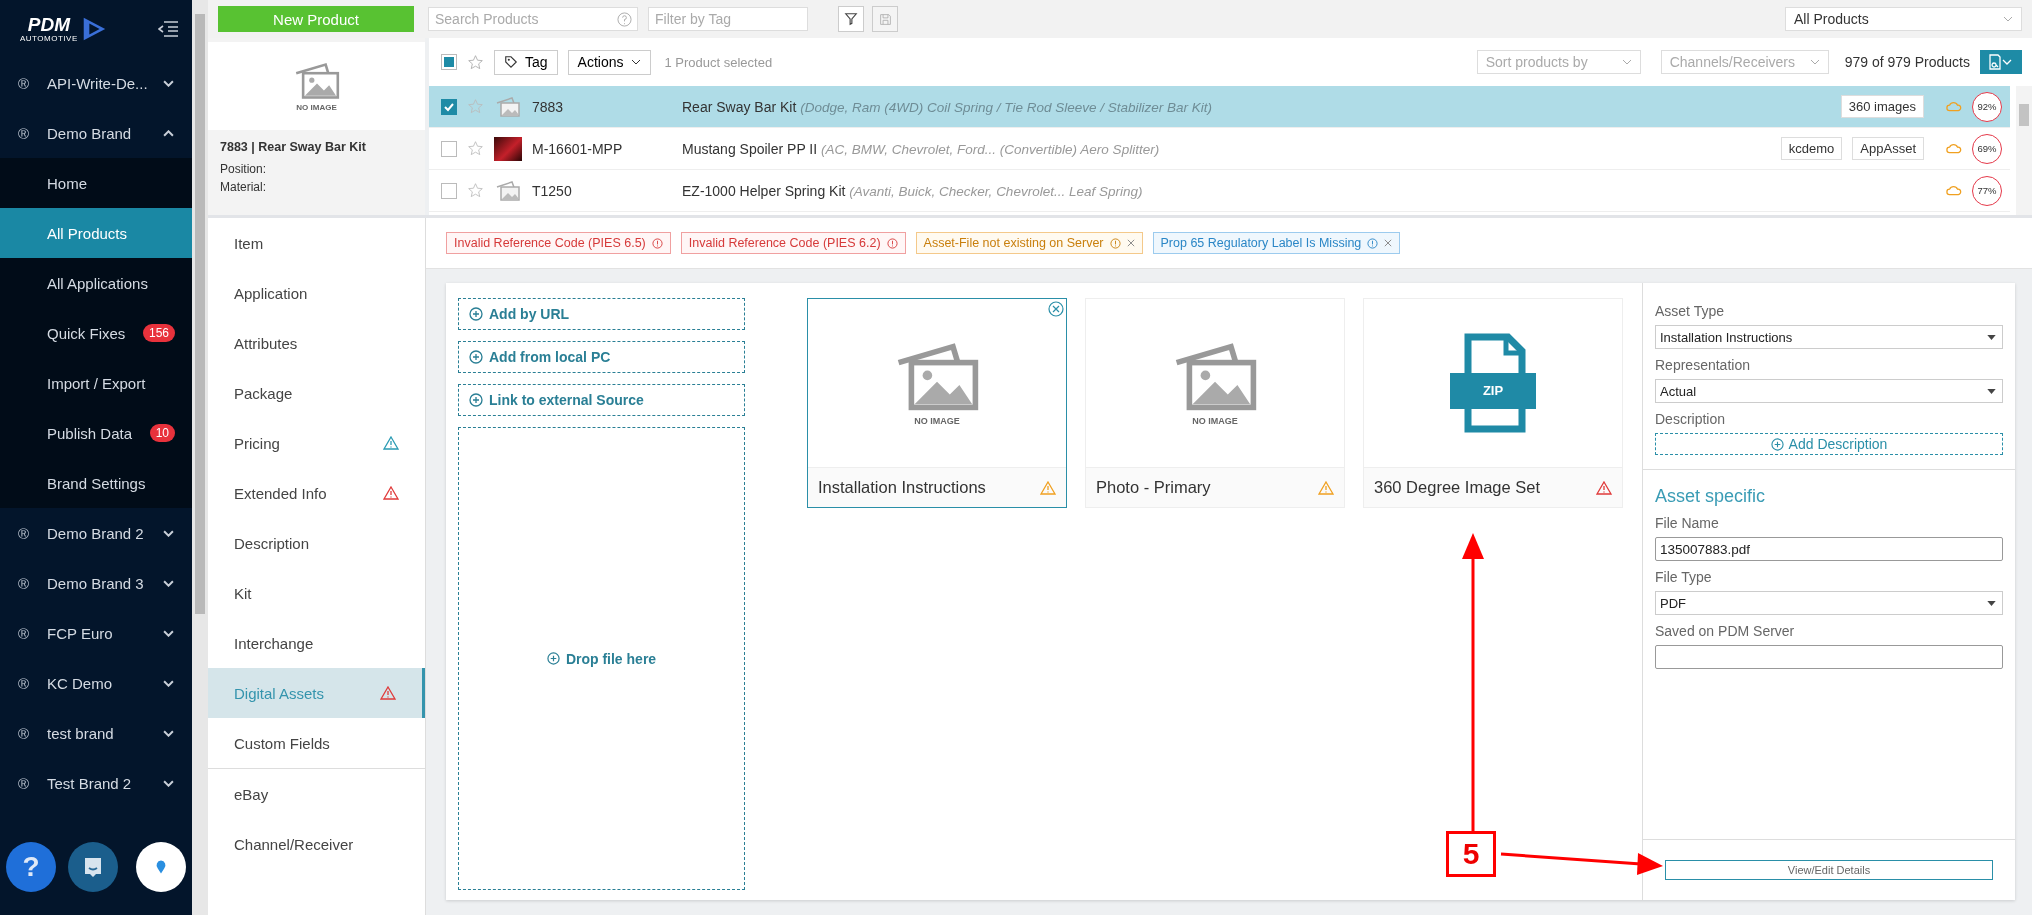 This screenshot has height=915, width=2032. What do you see at coordinates (316, 343) in the screenshot?
I see `section-tab: Attributes` at bounding box center [316, 343].